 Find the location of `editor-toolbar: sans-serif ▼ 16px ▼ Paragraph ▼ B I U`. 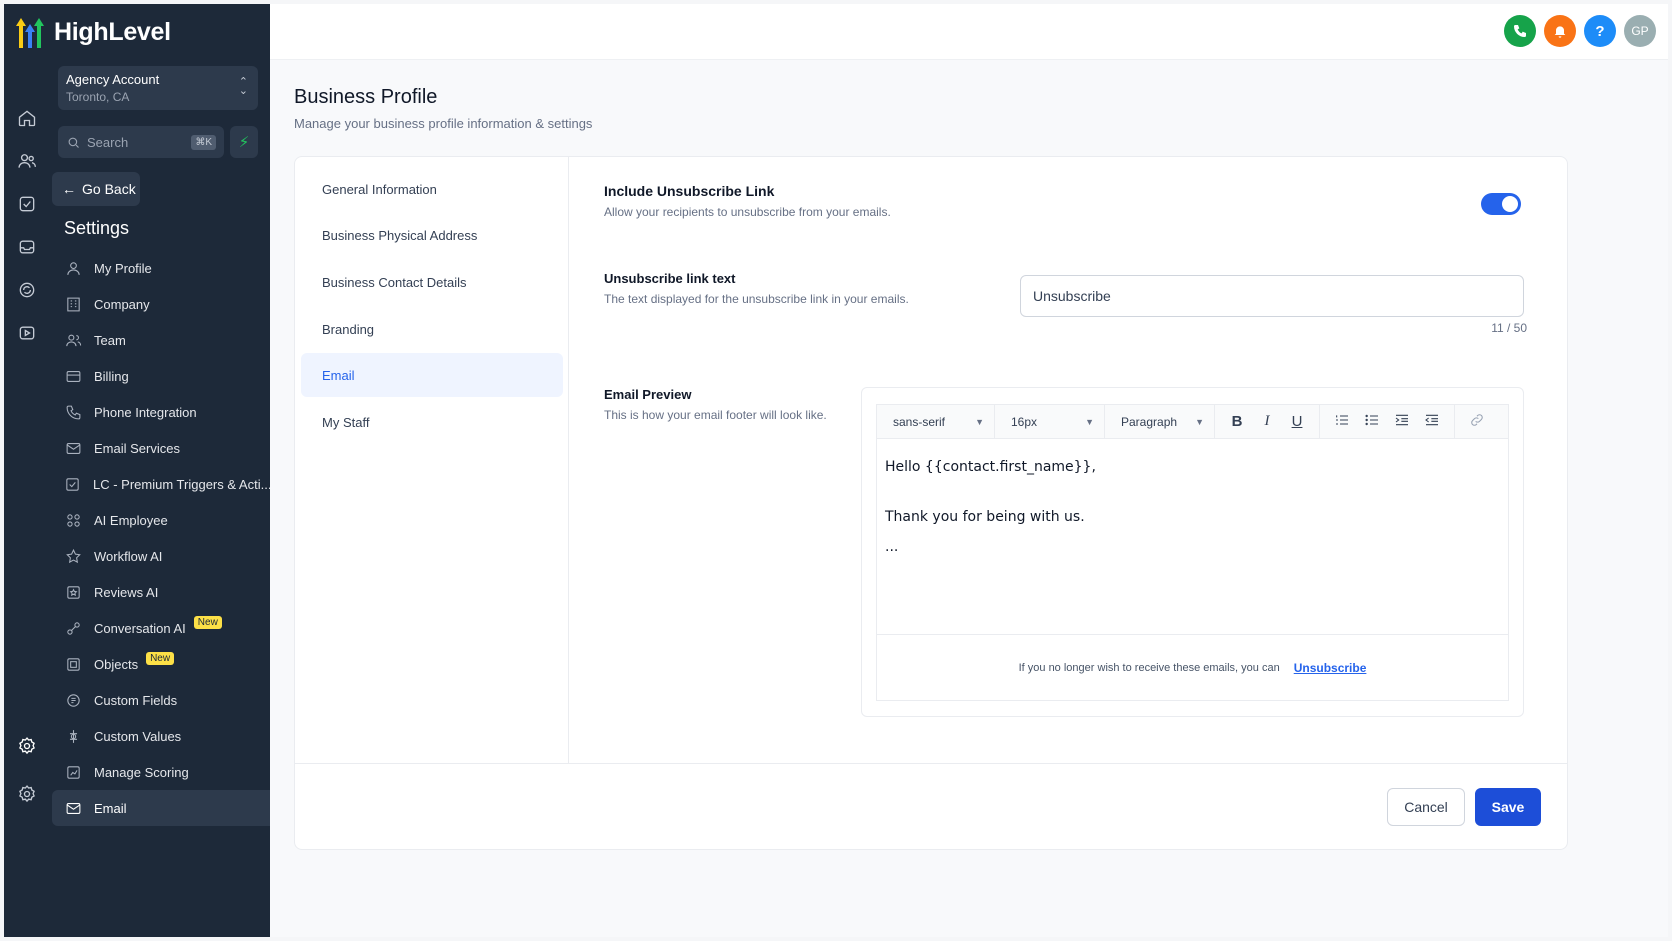

editor-toolbar: sans-serif ▼ 16px ▼ Paragraph ▼ B I U is located at coordinates (1192, 421).